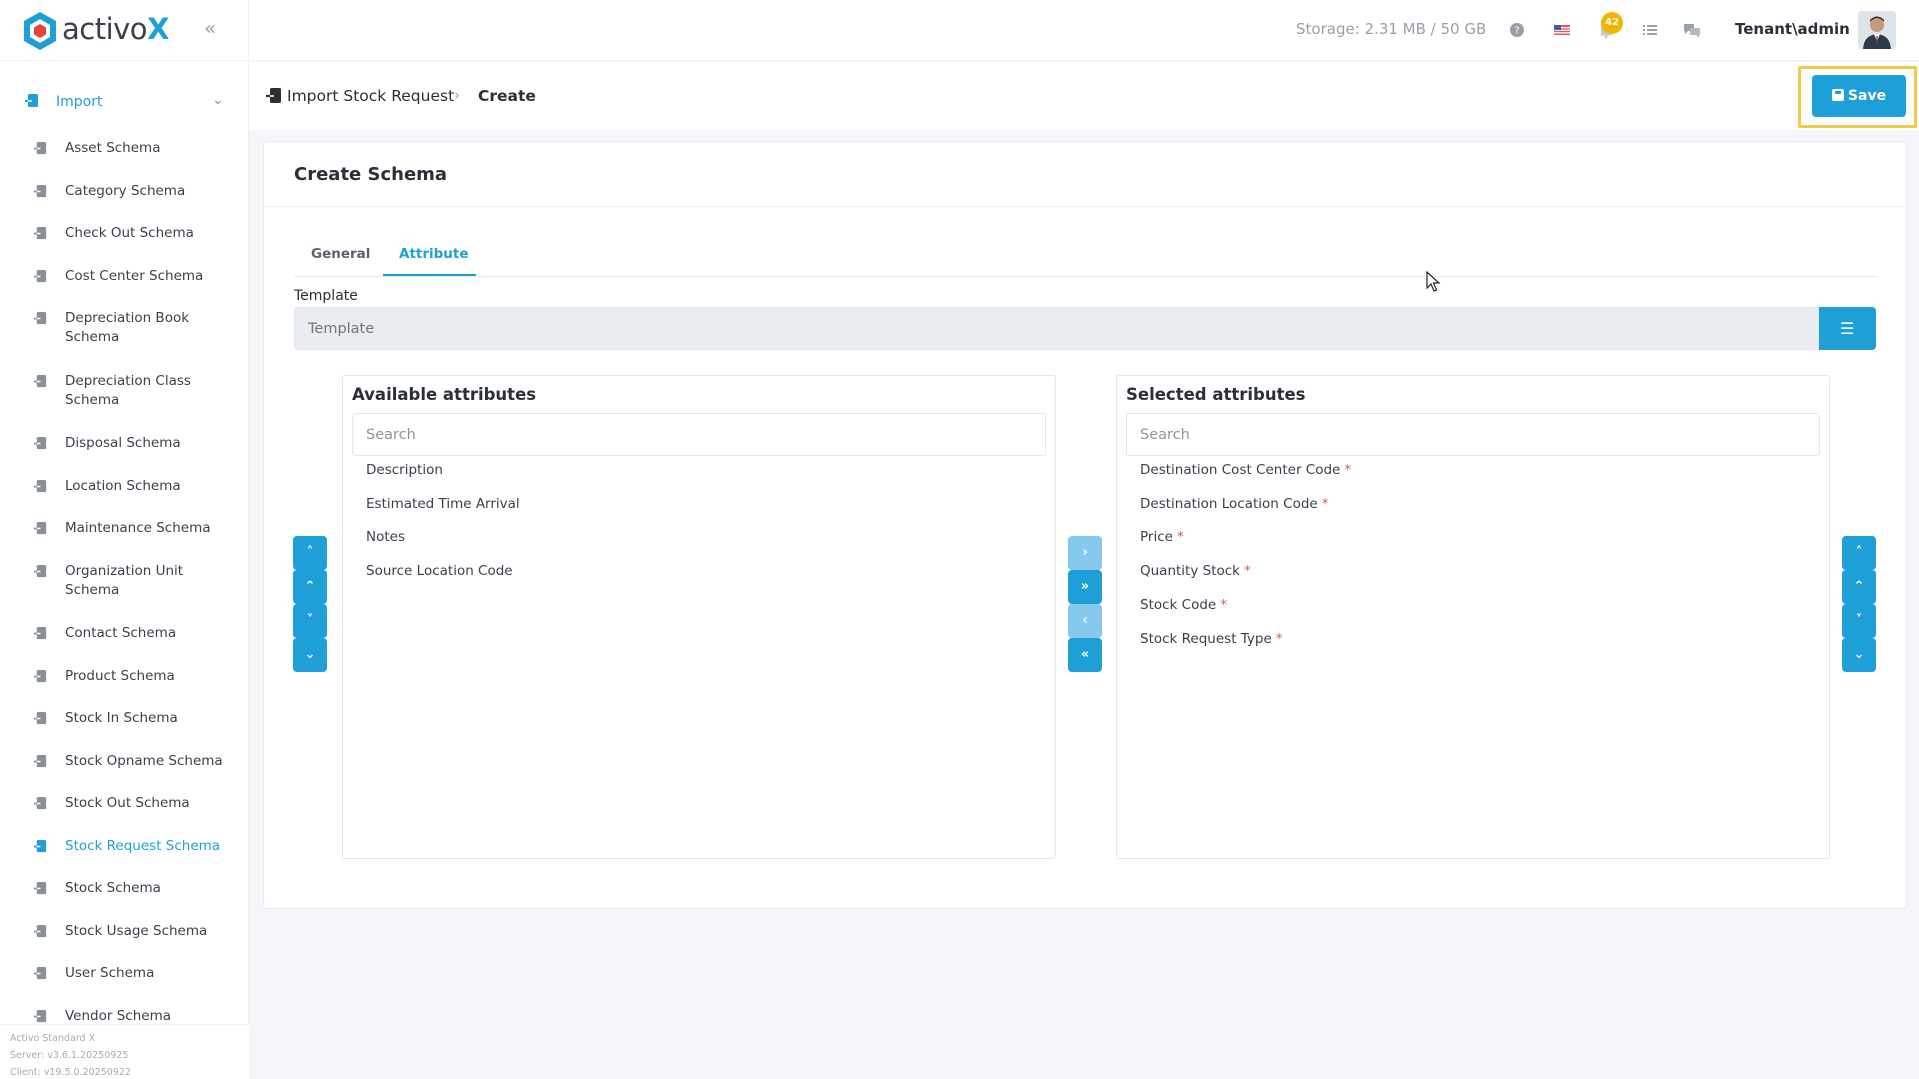  I want to click on selected-move-bottom-button: ⌄, so click(1859, 655).